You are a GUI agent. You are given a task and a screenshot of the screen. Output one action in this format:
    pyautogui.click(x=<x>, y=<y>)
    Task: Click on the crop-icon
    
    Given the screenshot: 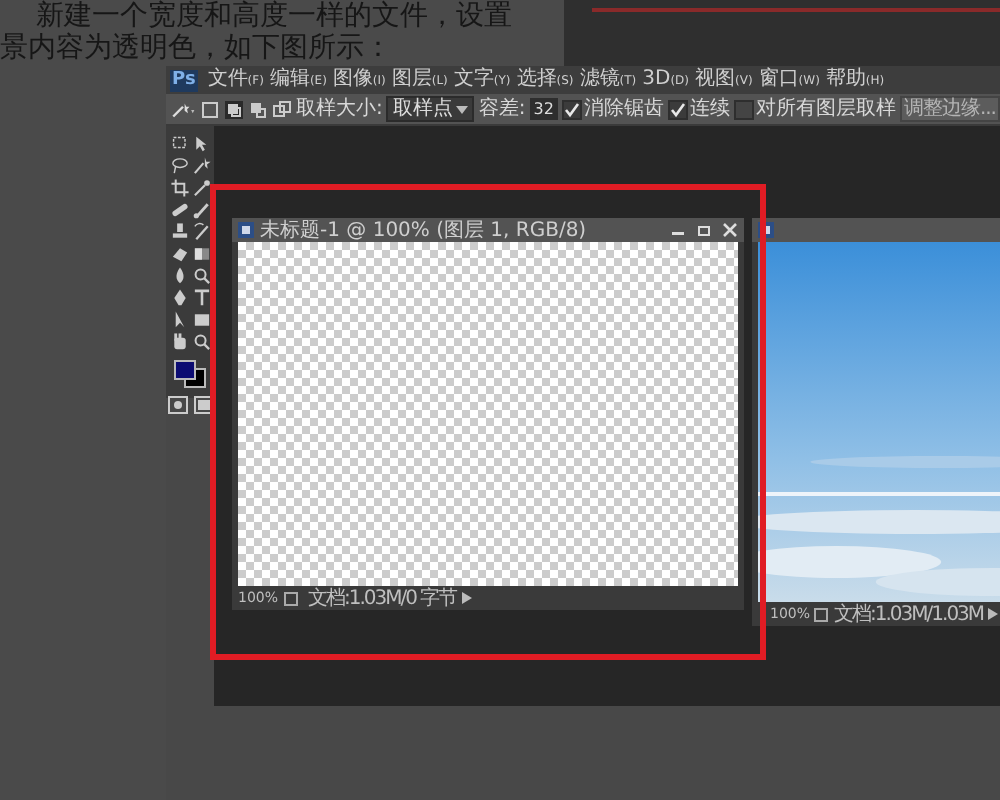 What is the action you would take?
    pyautogui.click(x=179, y=188)
    